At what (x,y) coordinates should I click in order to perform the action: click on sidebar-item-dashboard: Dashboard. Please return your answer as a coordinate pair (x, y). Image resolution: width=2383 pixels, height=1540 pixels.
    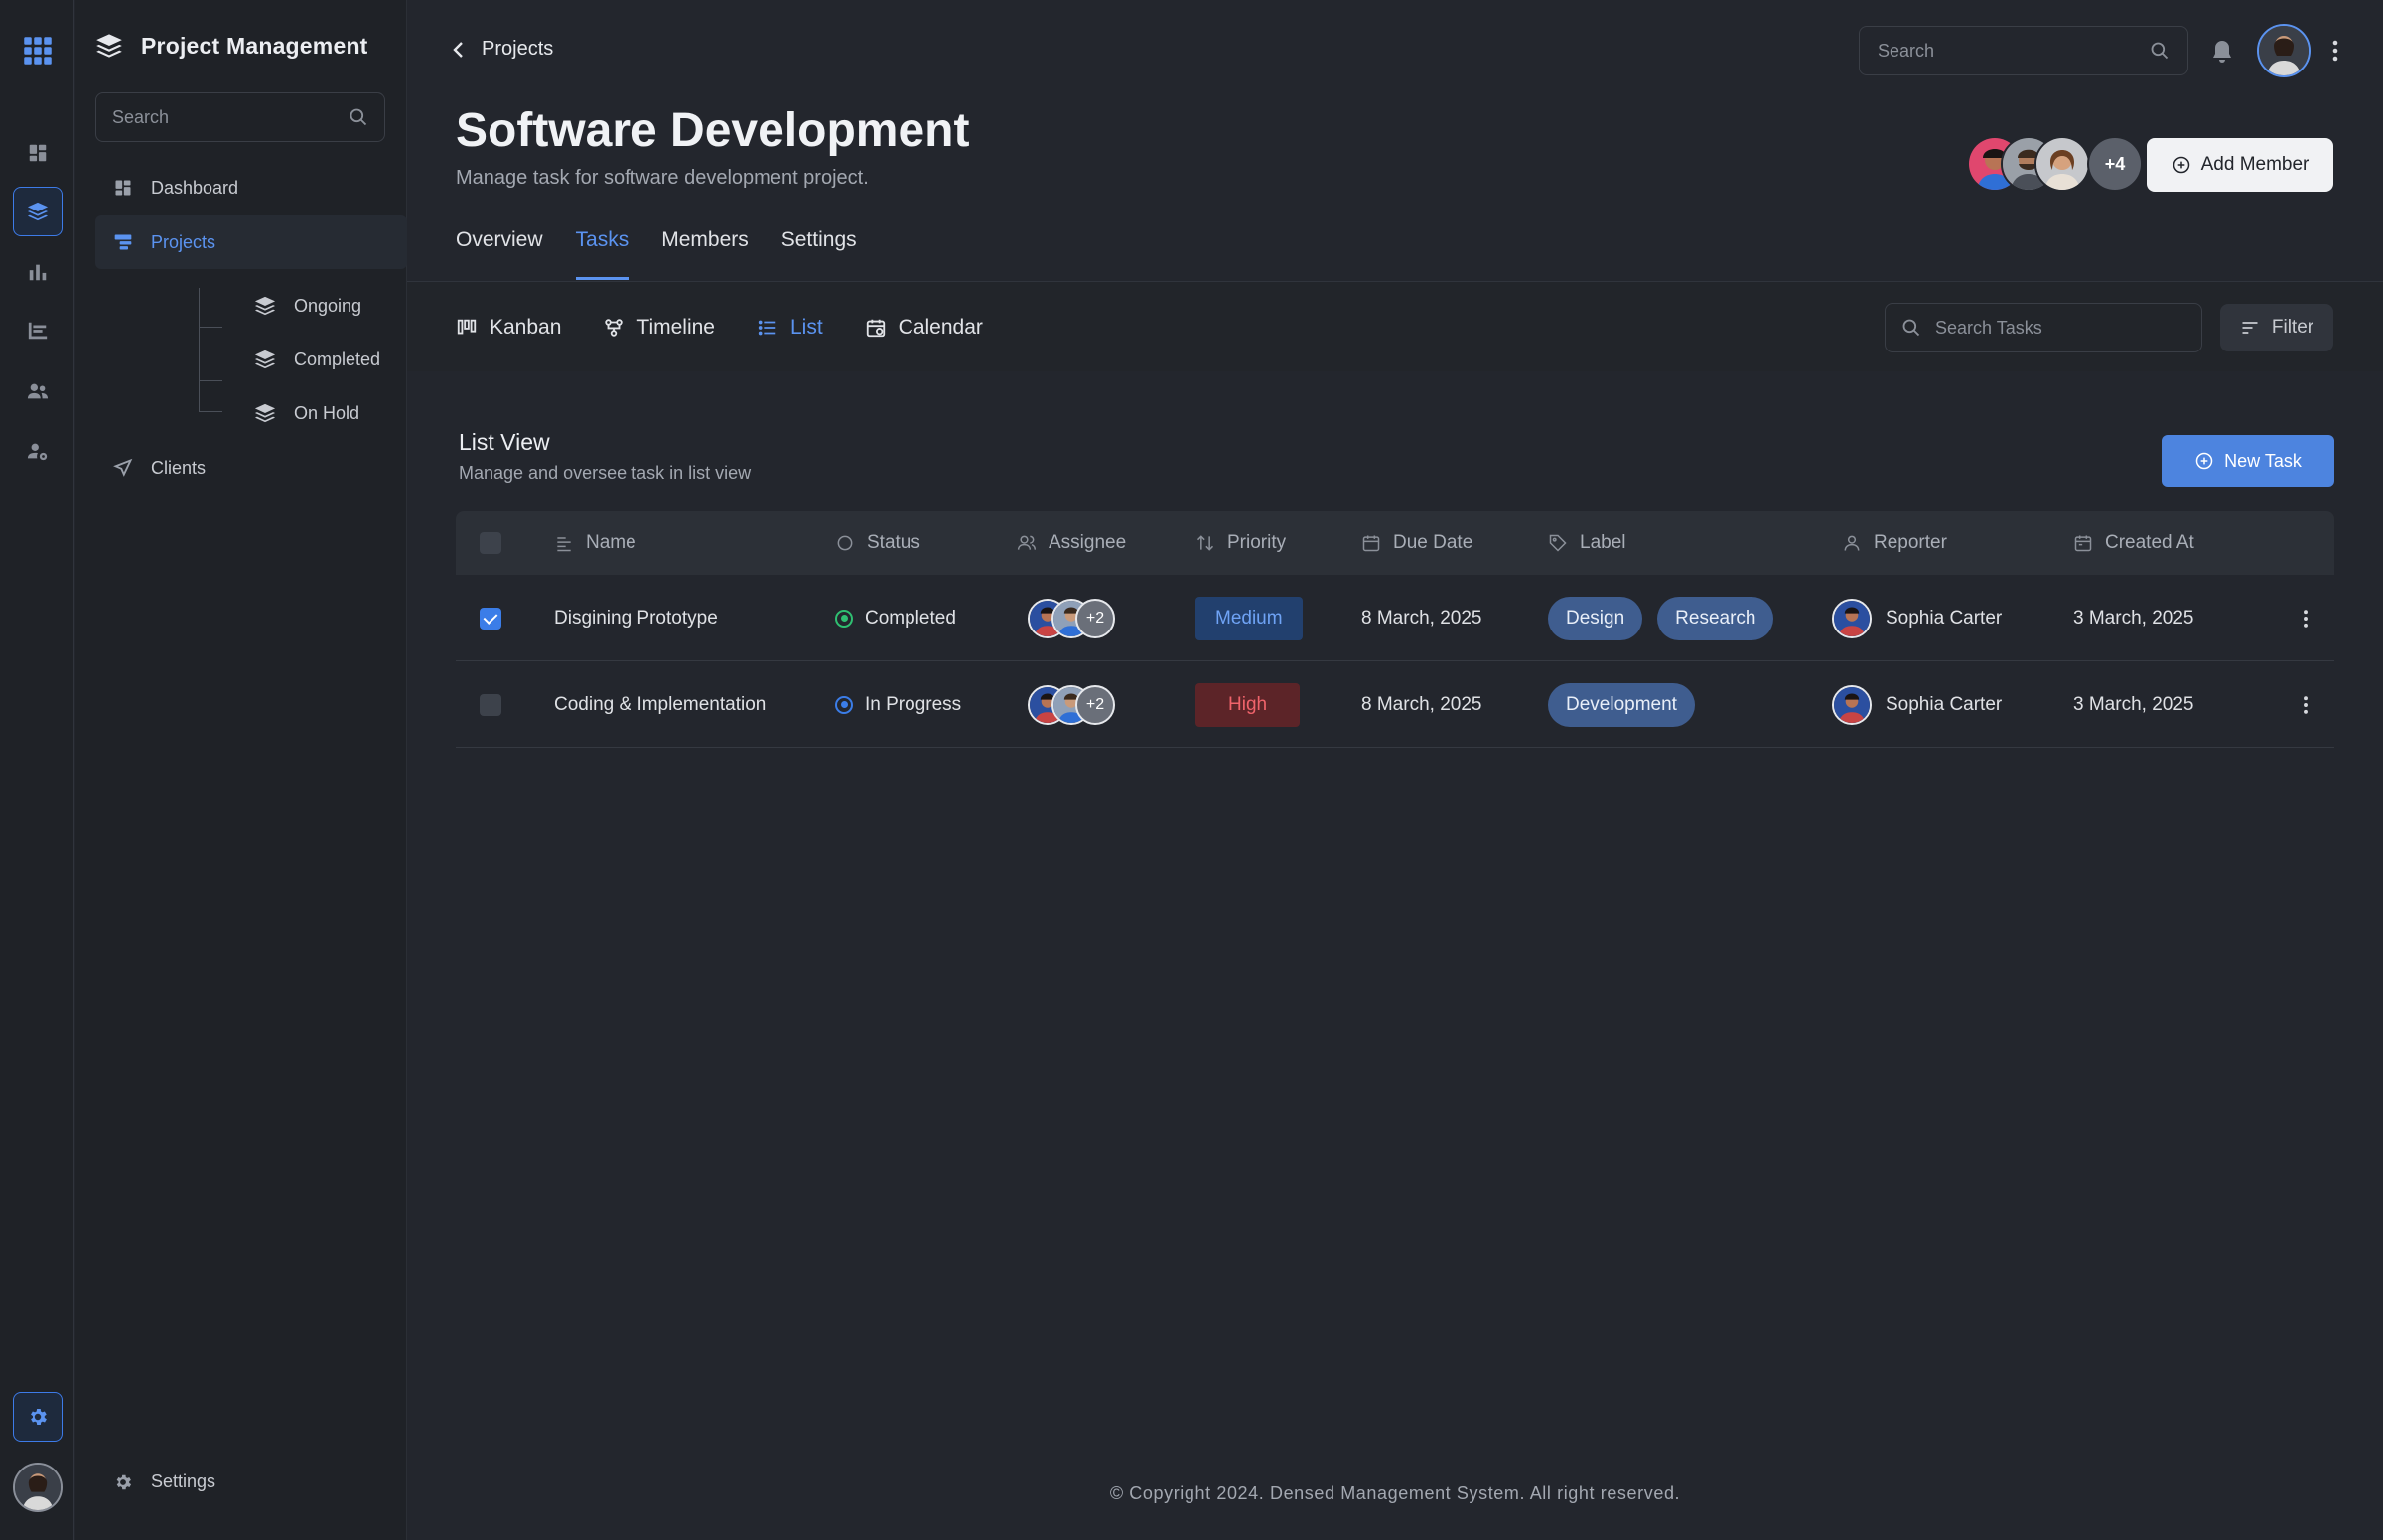
    Looking at the image, I should click on (251, 187).